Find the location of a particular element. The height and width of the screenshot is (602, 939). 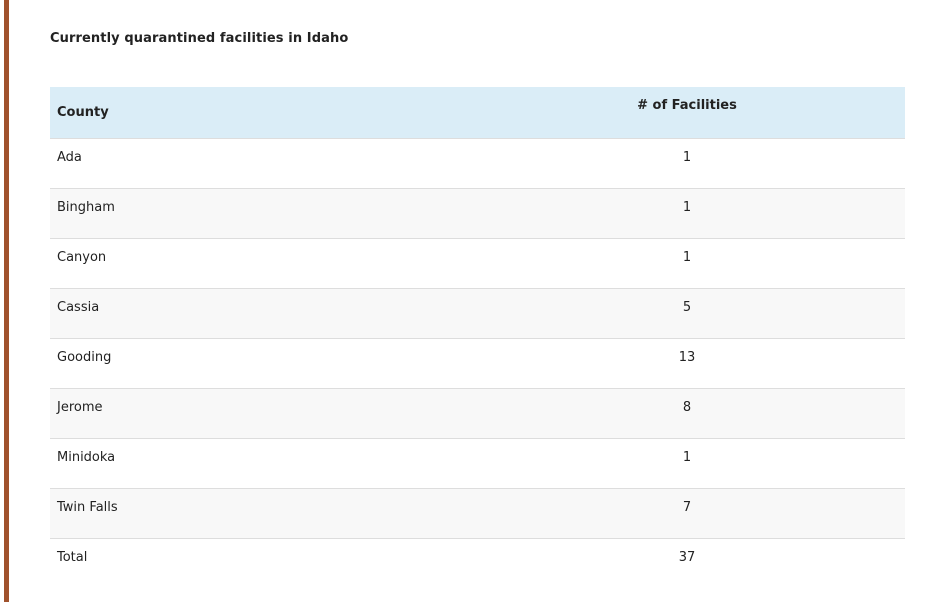

county-cell: Minidoka is located at coordinates (259, 463).